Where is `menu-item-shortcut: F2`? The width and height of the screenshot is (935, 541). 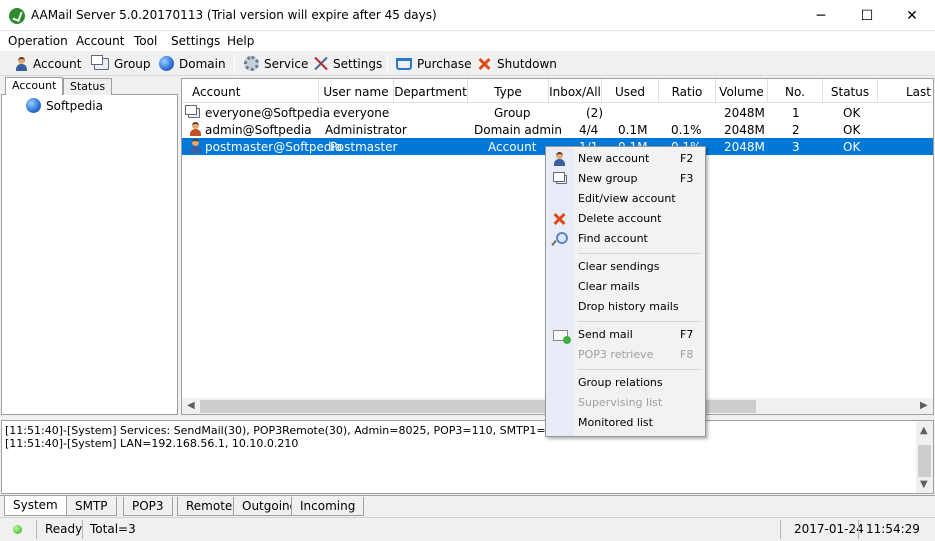 menu-item-shortcut: F2 is located at coordinates (687, 158).